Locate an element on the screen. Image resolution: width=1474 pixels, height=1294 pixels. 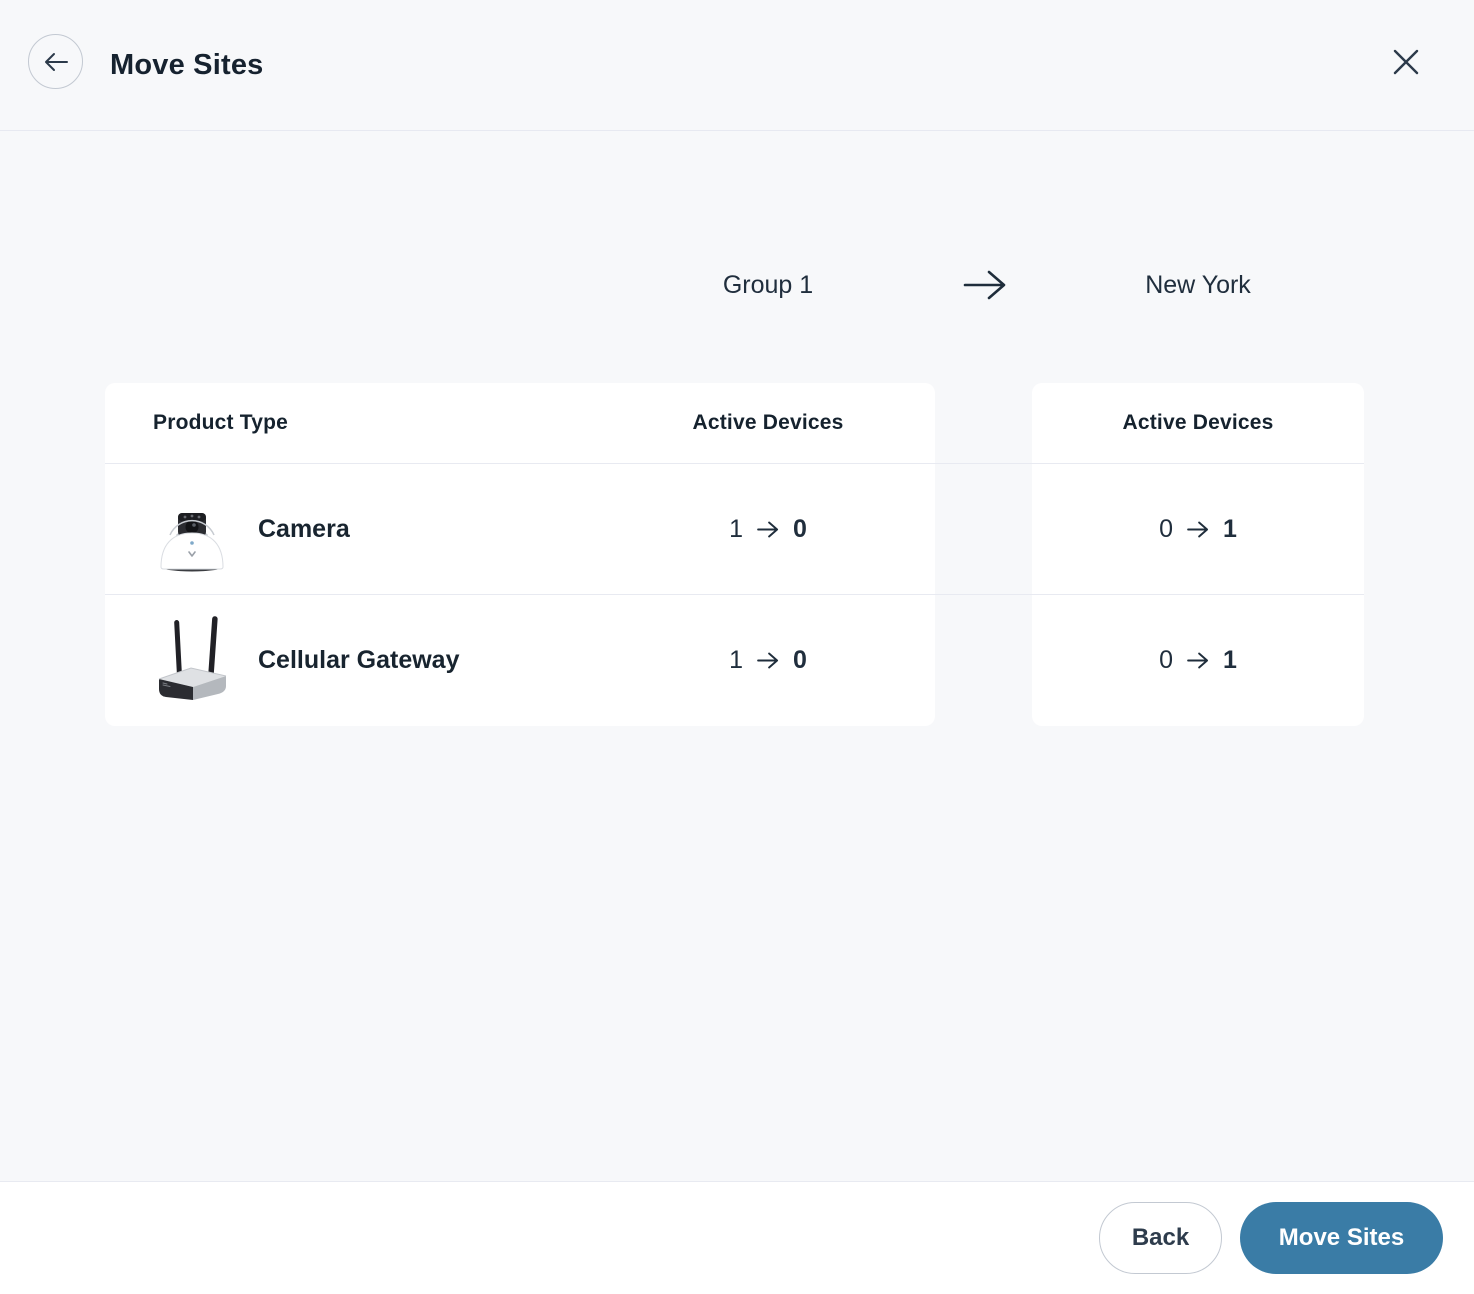
page-title: Move Sites is located at coordinates (187, 65).